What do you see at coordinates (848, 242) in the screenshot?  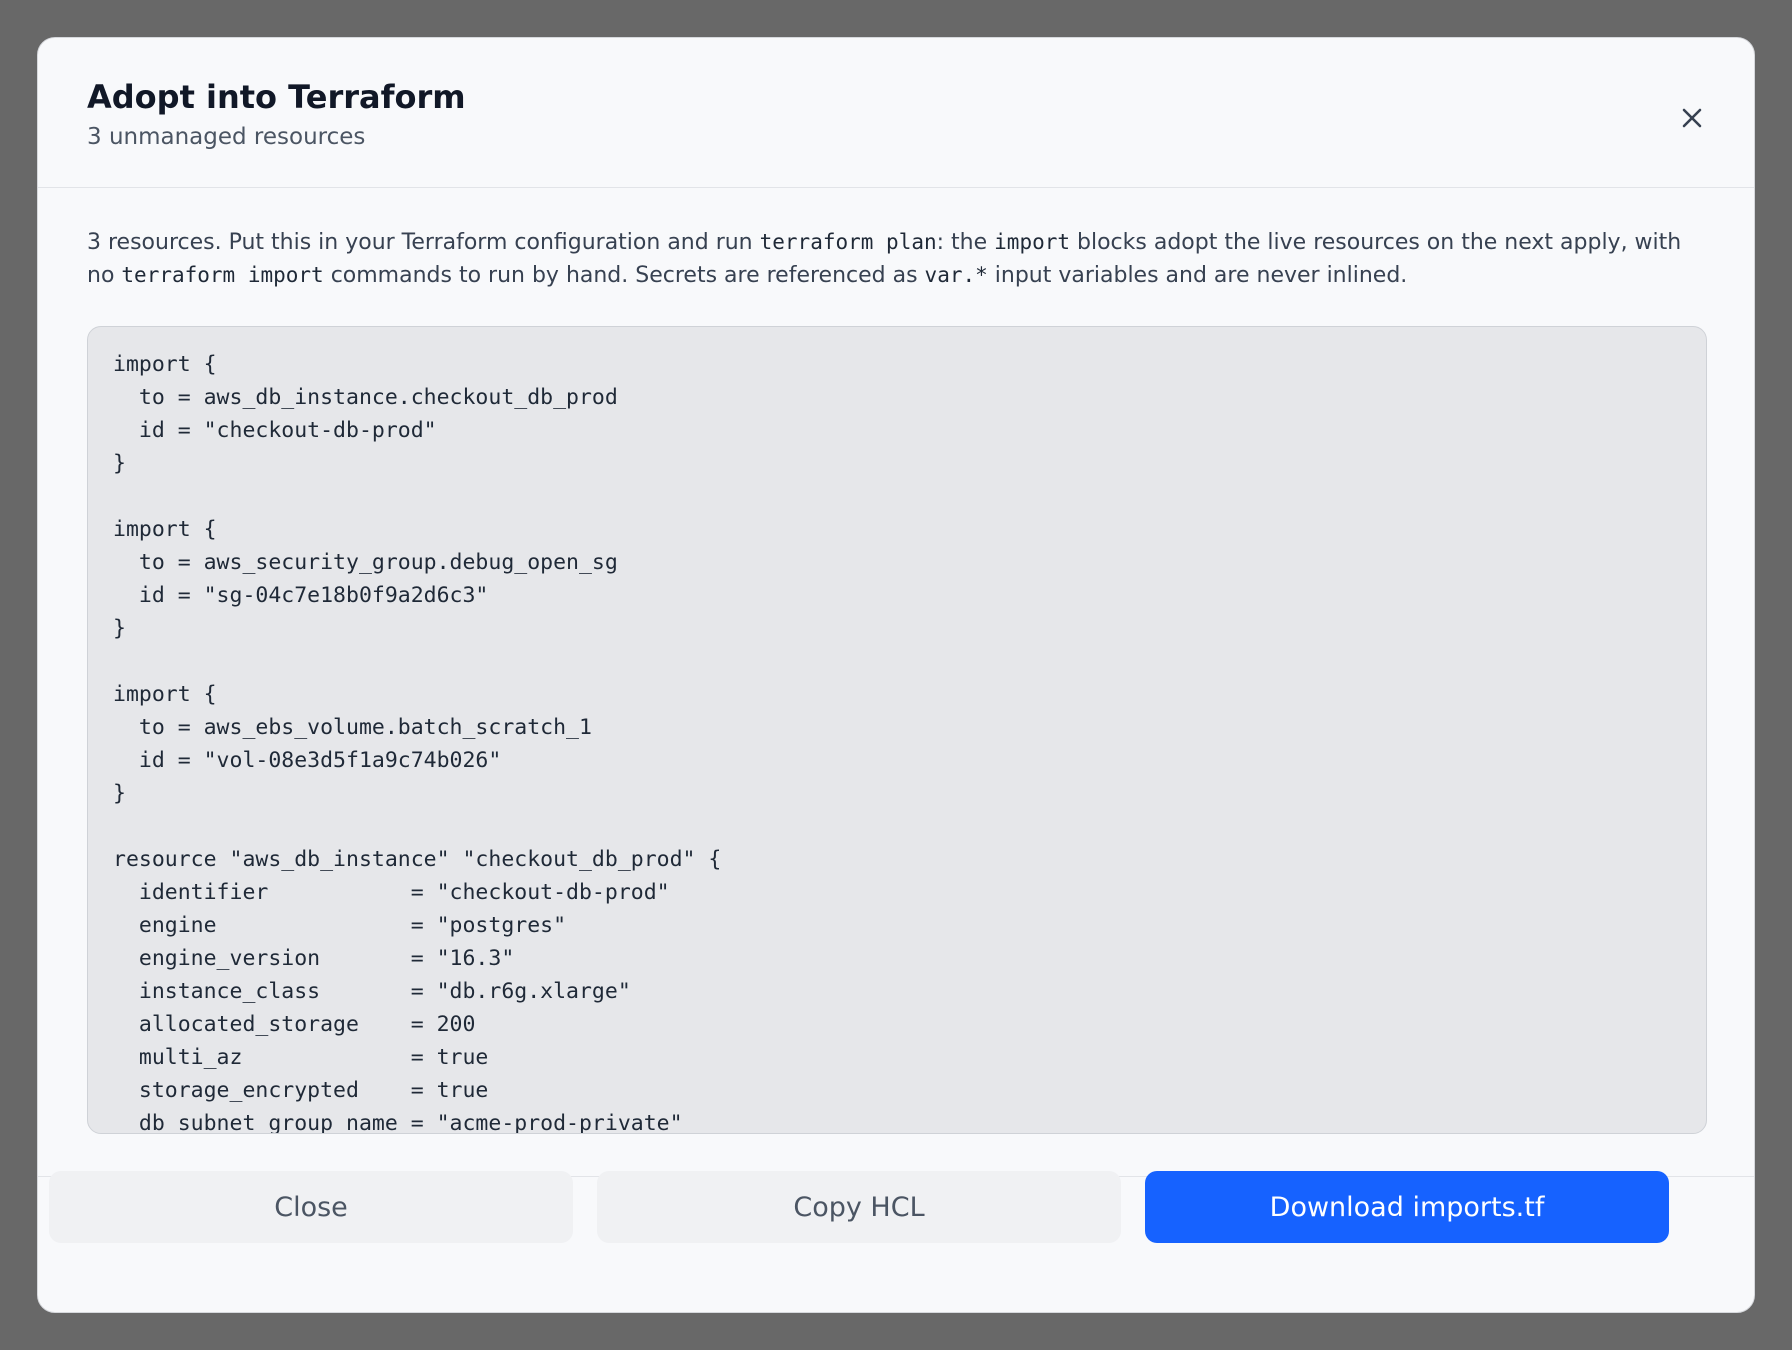 I see `inline-code: terraform plan` at bounding box center [848, 242].